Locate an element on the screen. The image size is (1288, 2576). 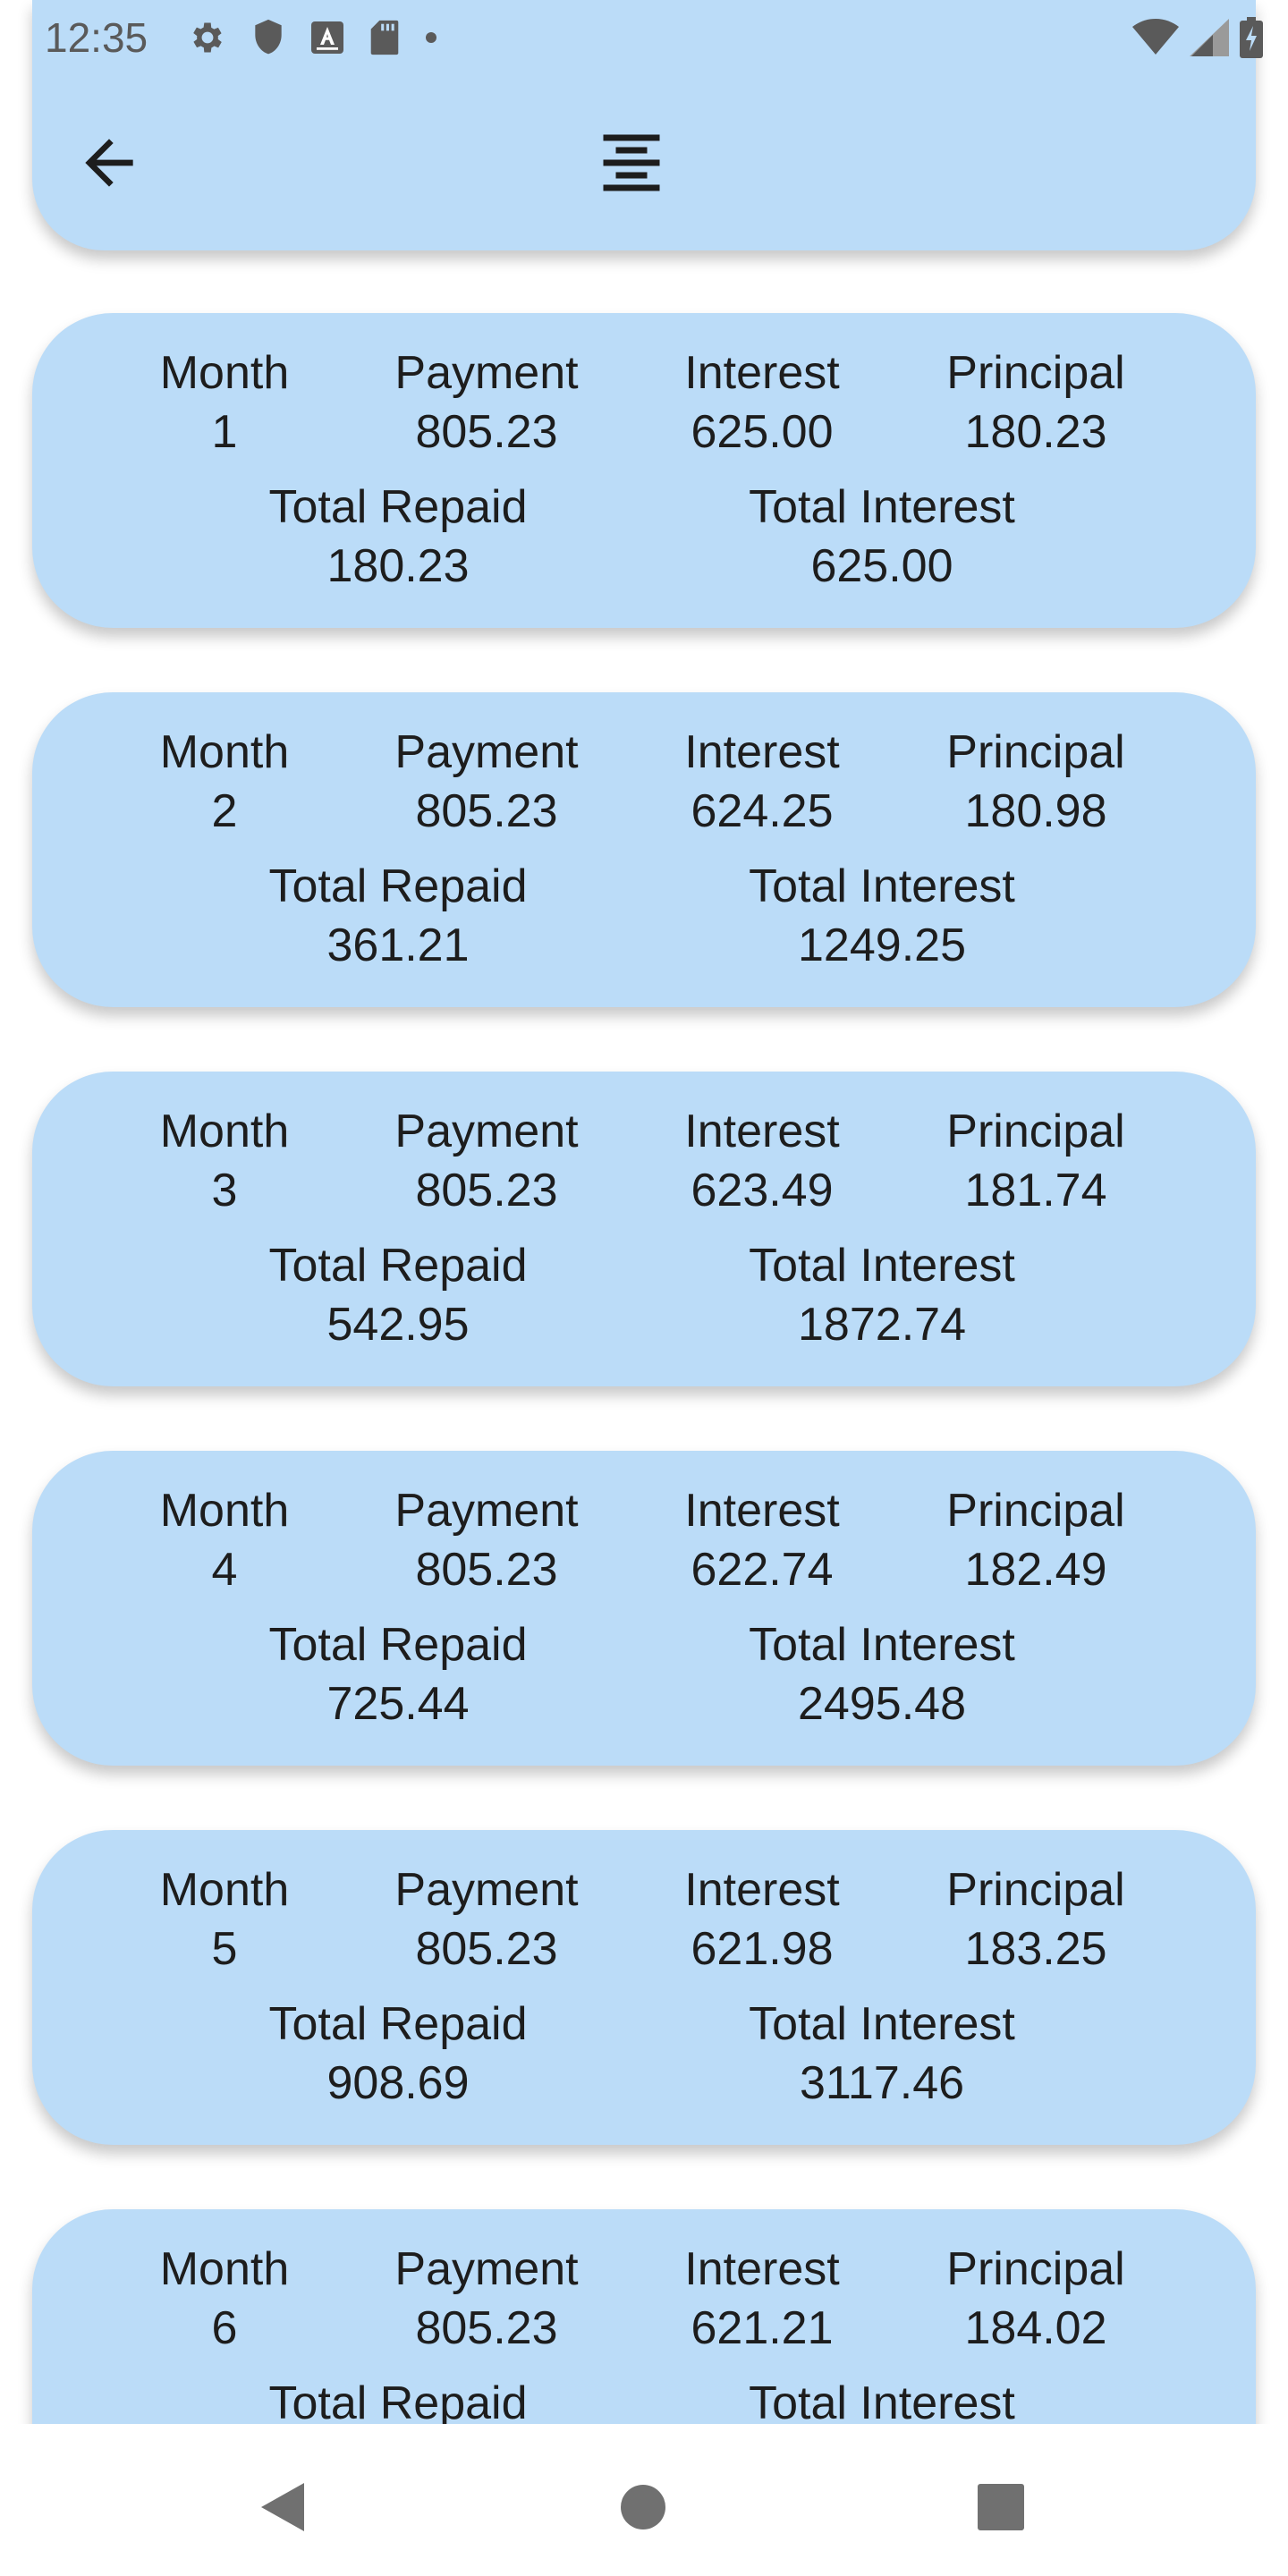
nav-back-button is located at coordinates (283, 2507).